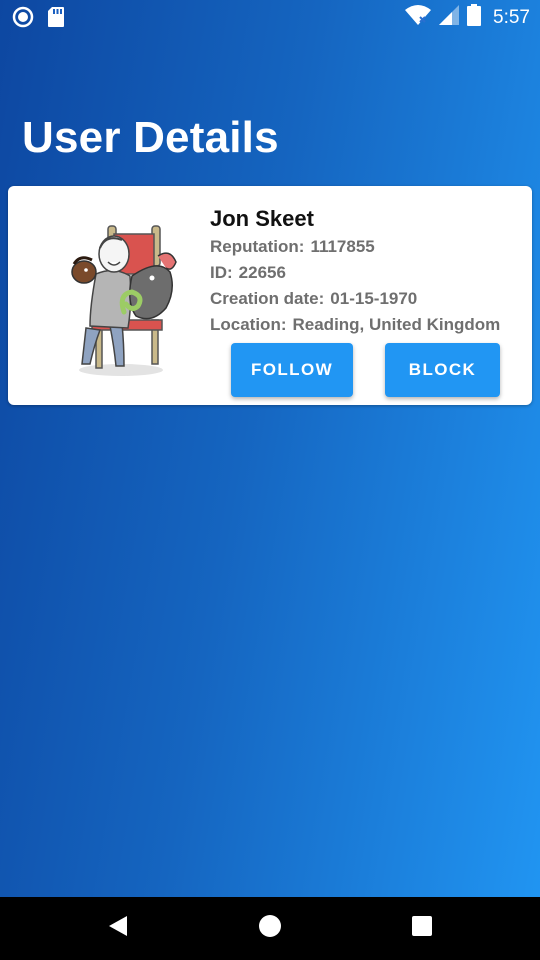 This screenshot has height=960, width=540. Describe the element at coordinates (374, 298) in the screenshot. I see `creation-date-value: 01-15-1970` at that location.